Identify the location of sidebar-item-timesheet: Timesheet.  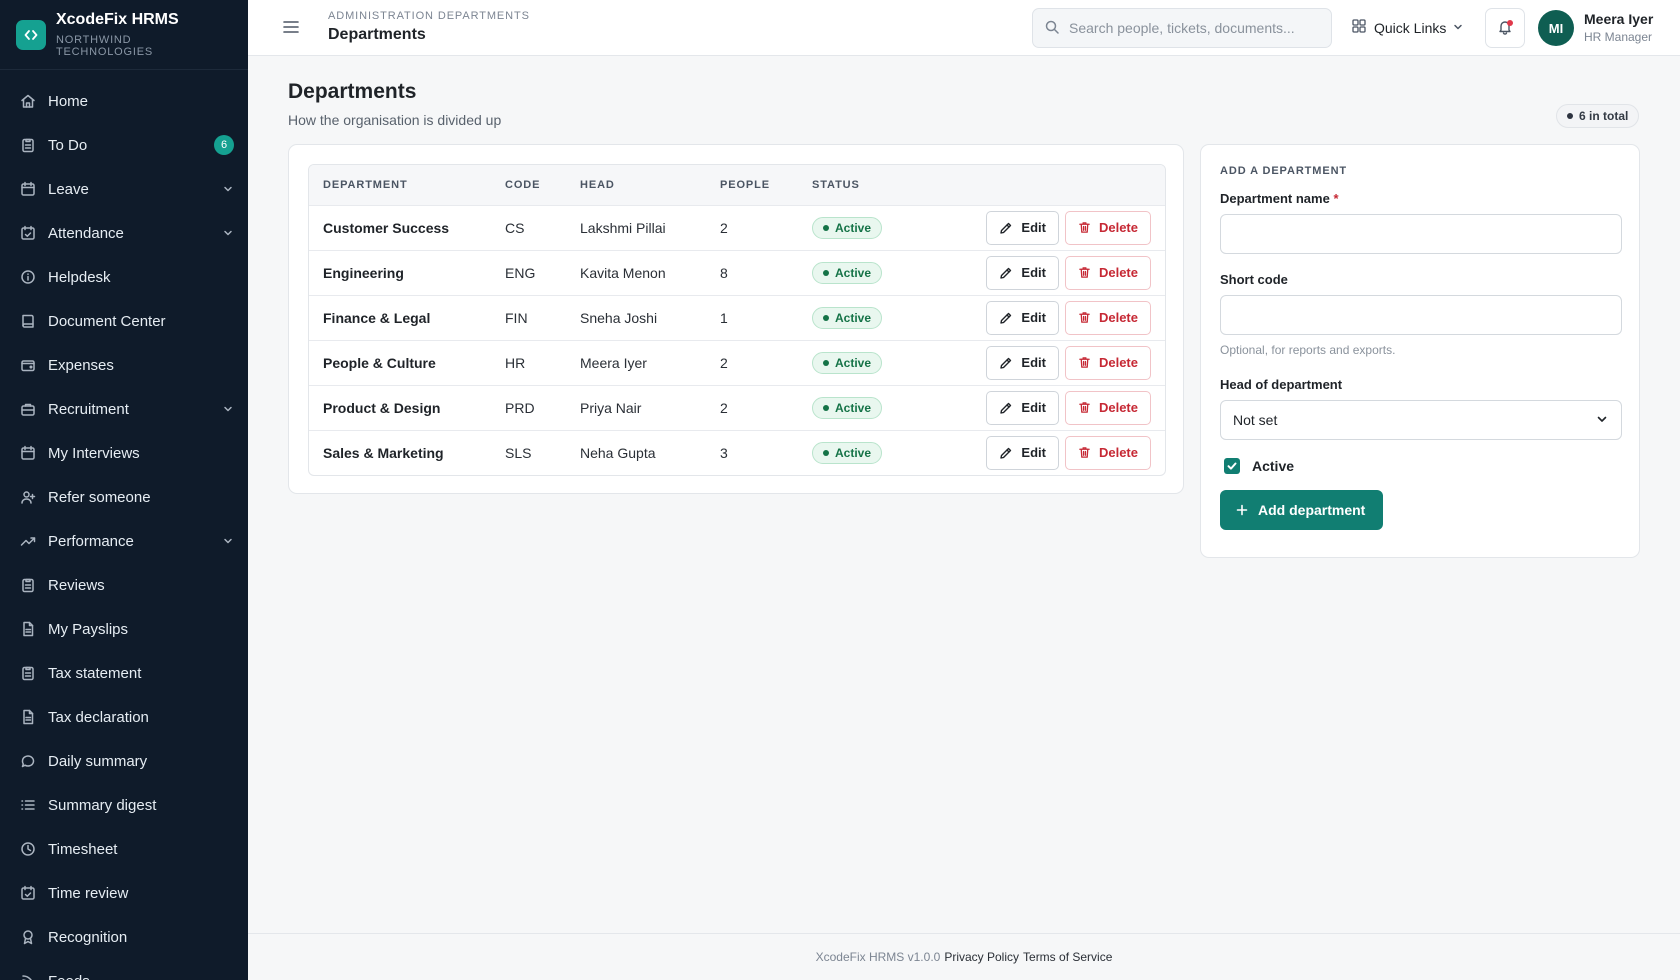
(124, 849).